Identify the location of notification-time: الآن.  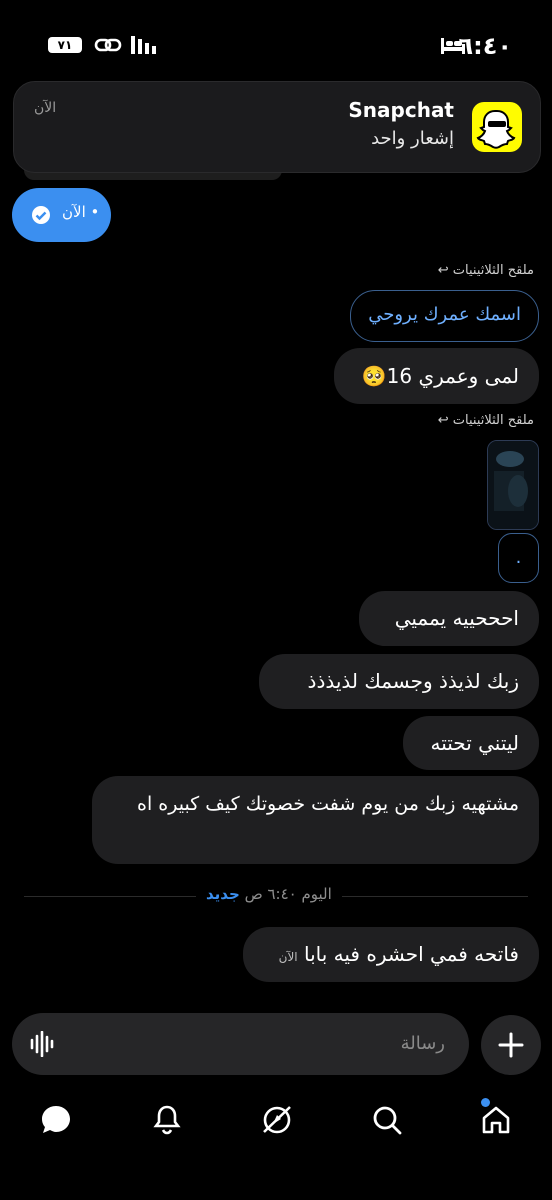
(45, 108).